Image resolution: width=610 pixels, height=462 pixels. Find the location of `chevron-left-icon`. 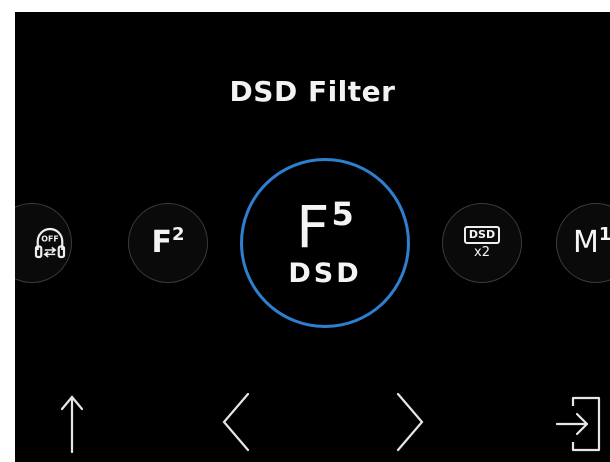

chevron-left-icon is located at coordinates (236, 422).